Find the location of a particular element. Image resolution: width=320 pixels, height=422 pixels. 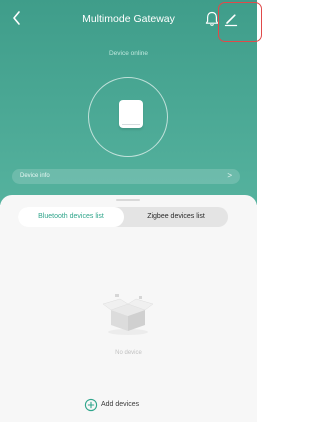

device-info-row: Device info > is located at coordinates (126, 176).